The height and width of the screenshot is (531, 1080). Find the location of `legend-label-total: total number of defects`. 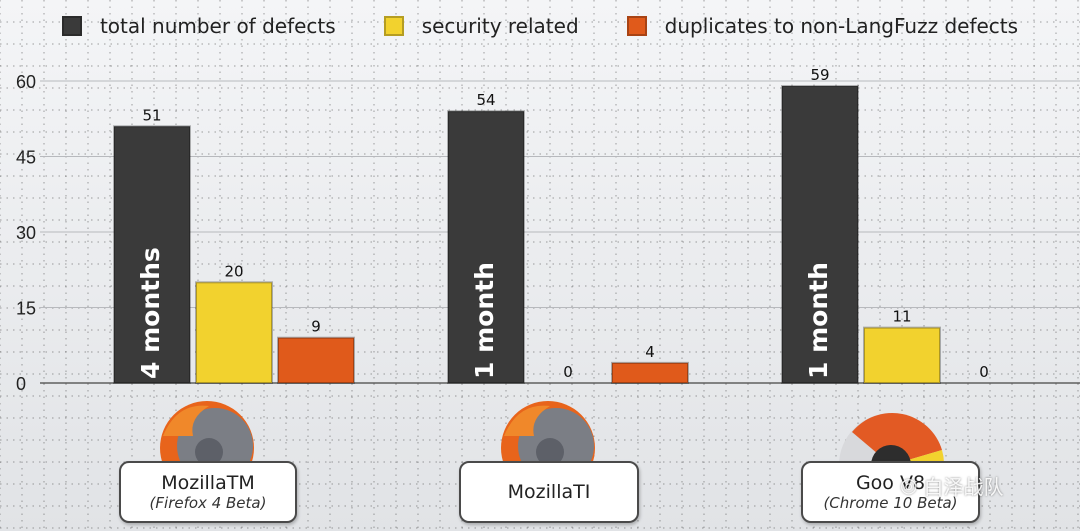

legend-label-total: total number of defects is located at coordinates (217, 26).